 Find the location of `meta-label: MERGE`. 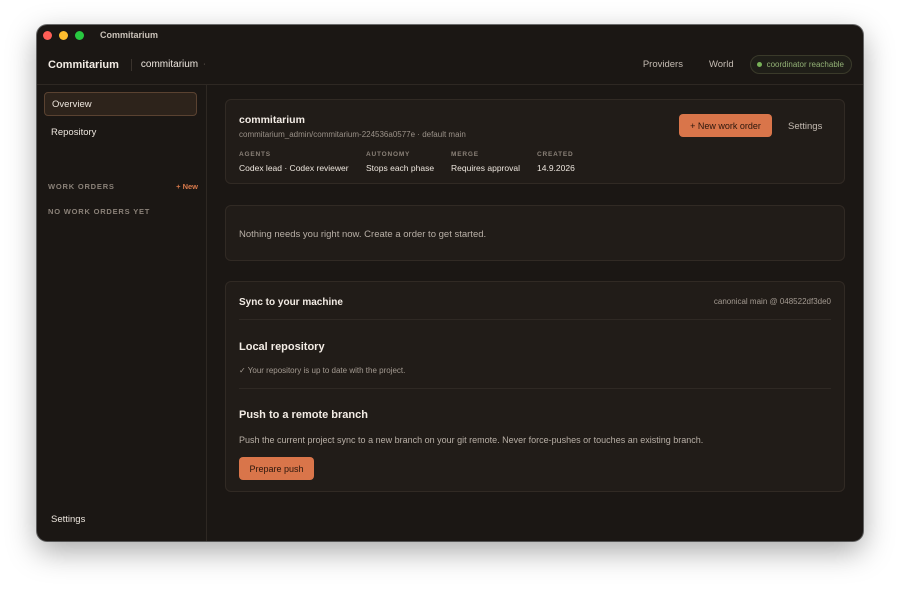

meta-label: MERGE is located at coordinates (465, 154).